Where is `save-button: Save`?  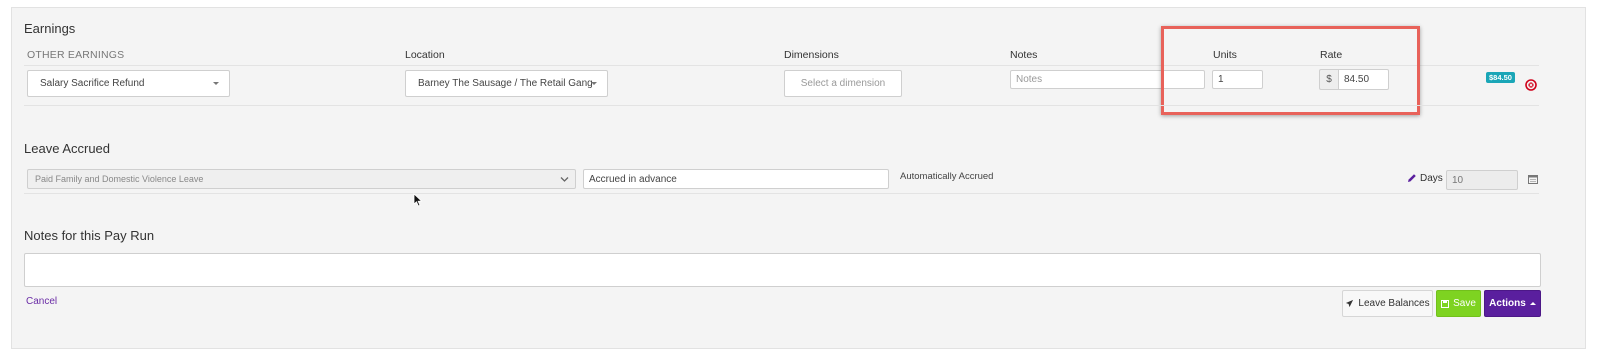 save-button: Save is located at coordinates (1458, 303).